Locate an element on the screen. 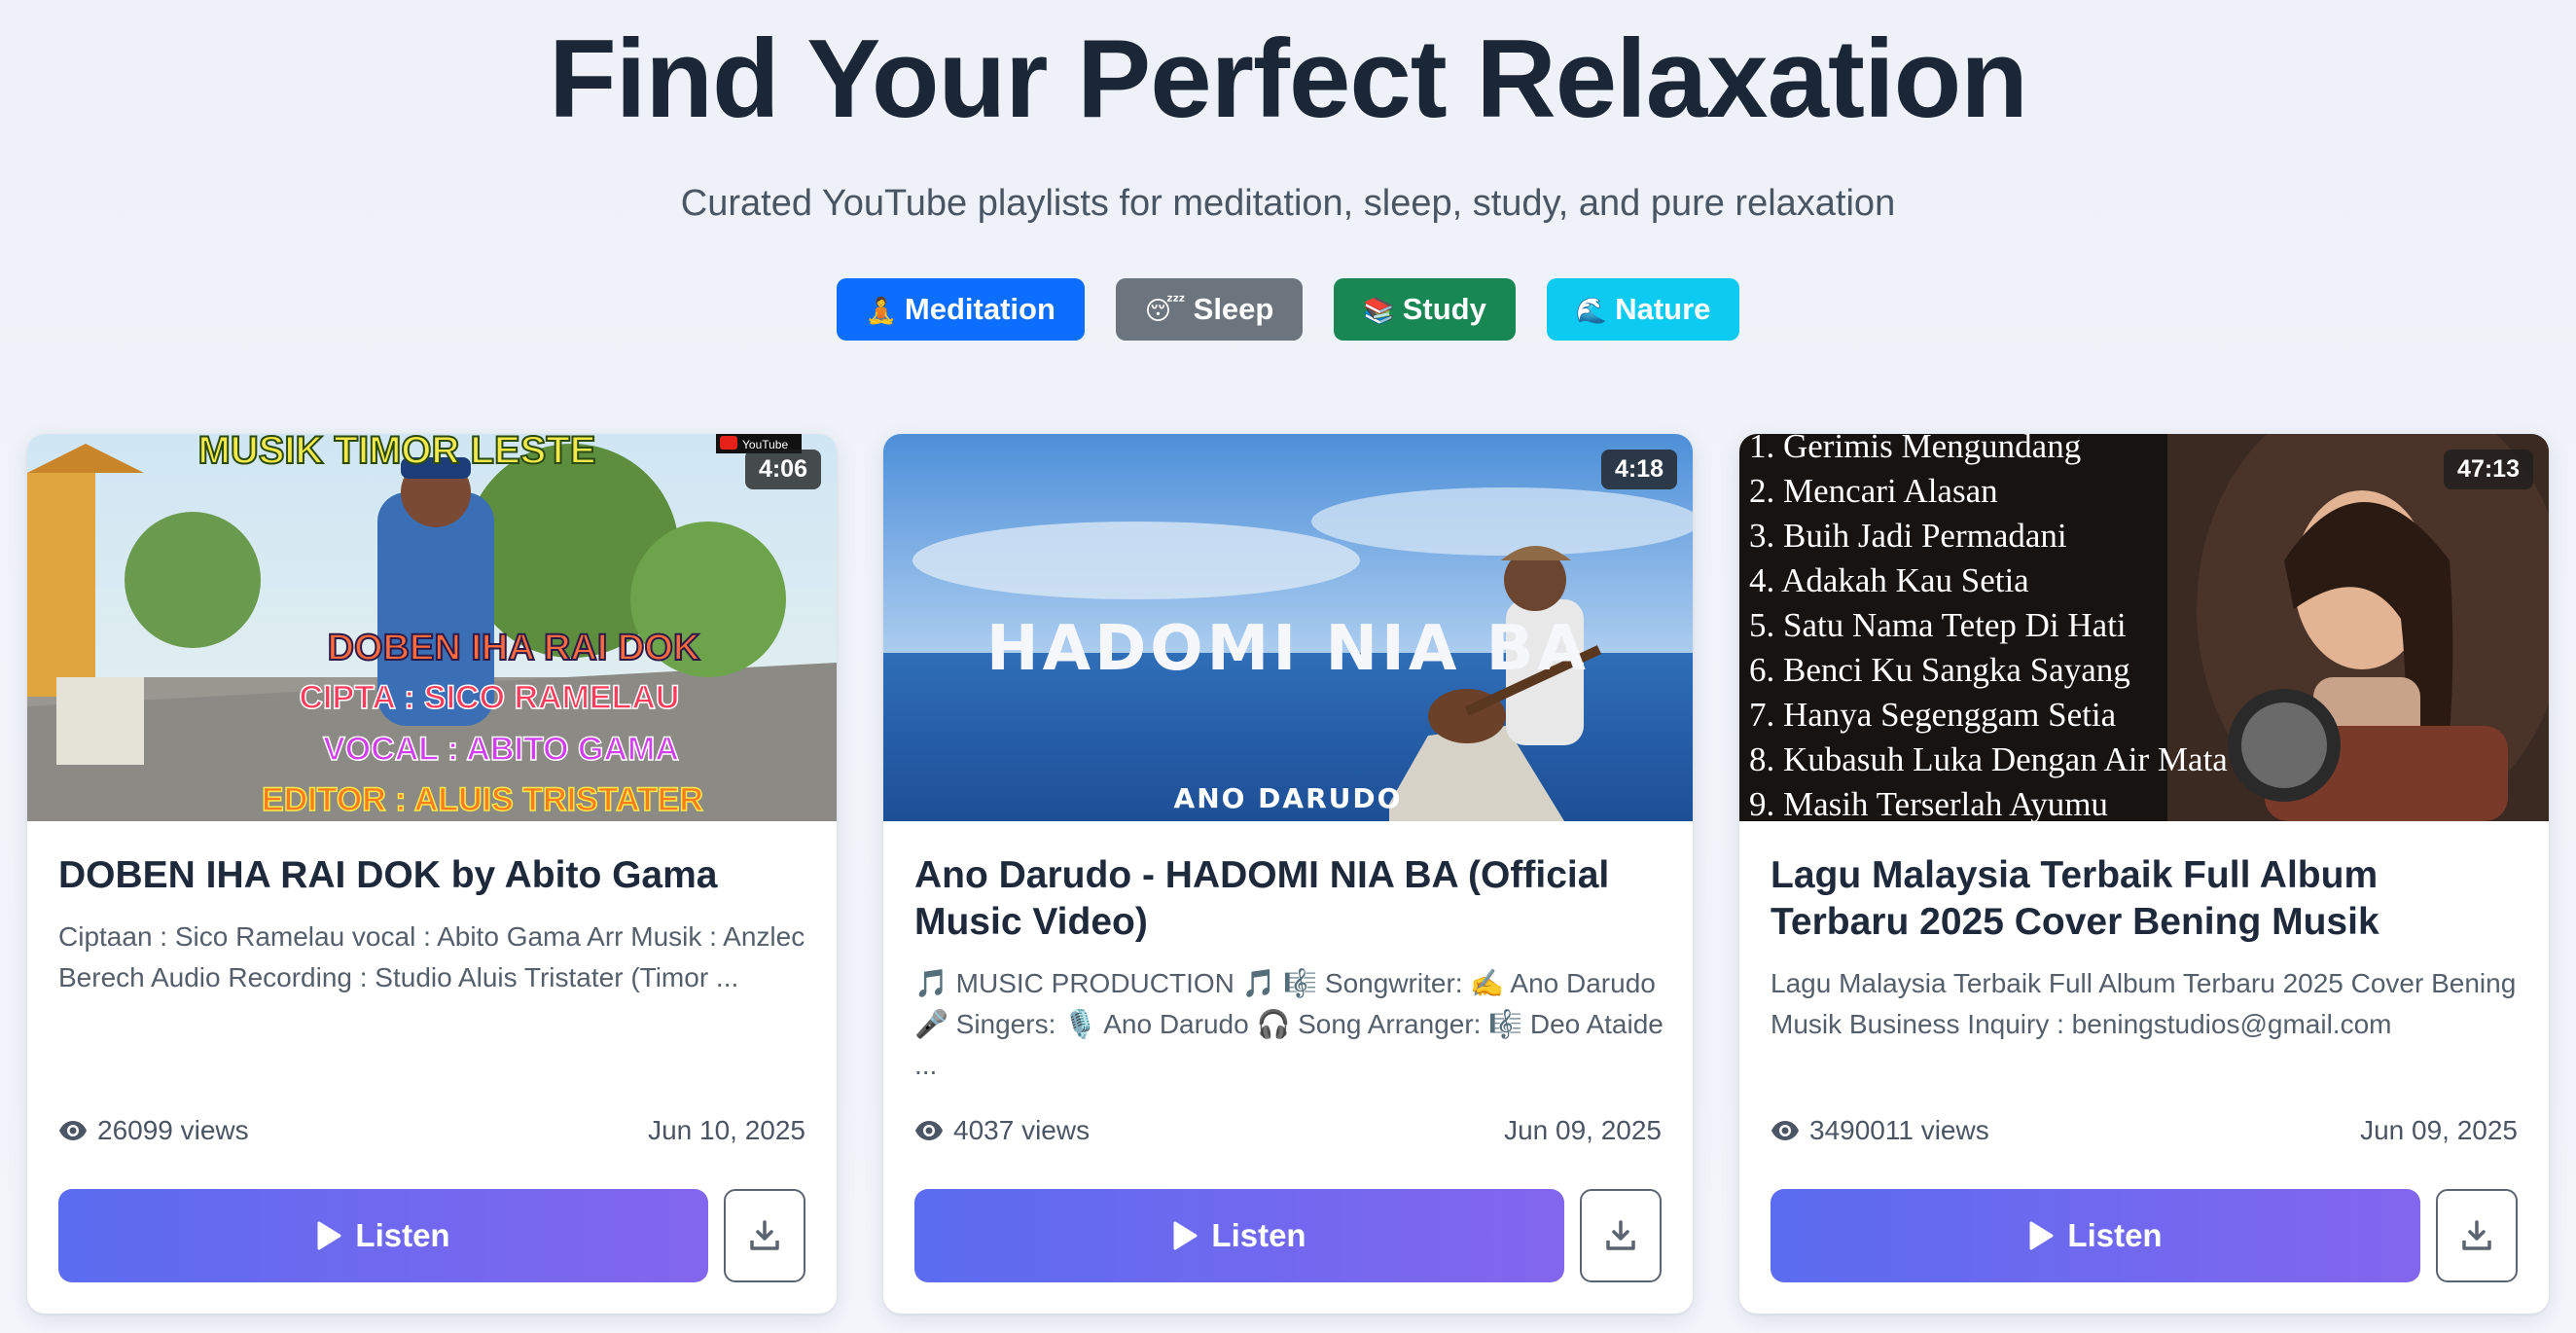 This screenshot has height=1333, width=2576. views-text: 26099 views is located at coordinates (173, 1130).